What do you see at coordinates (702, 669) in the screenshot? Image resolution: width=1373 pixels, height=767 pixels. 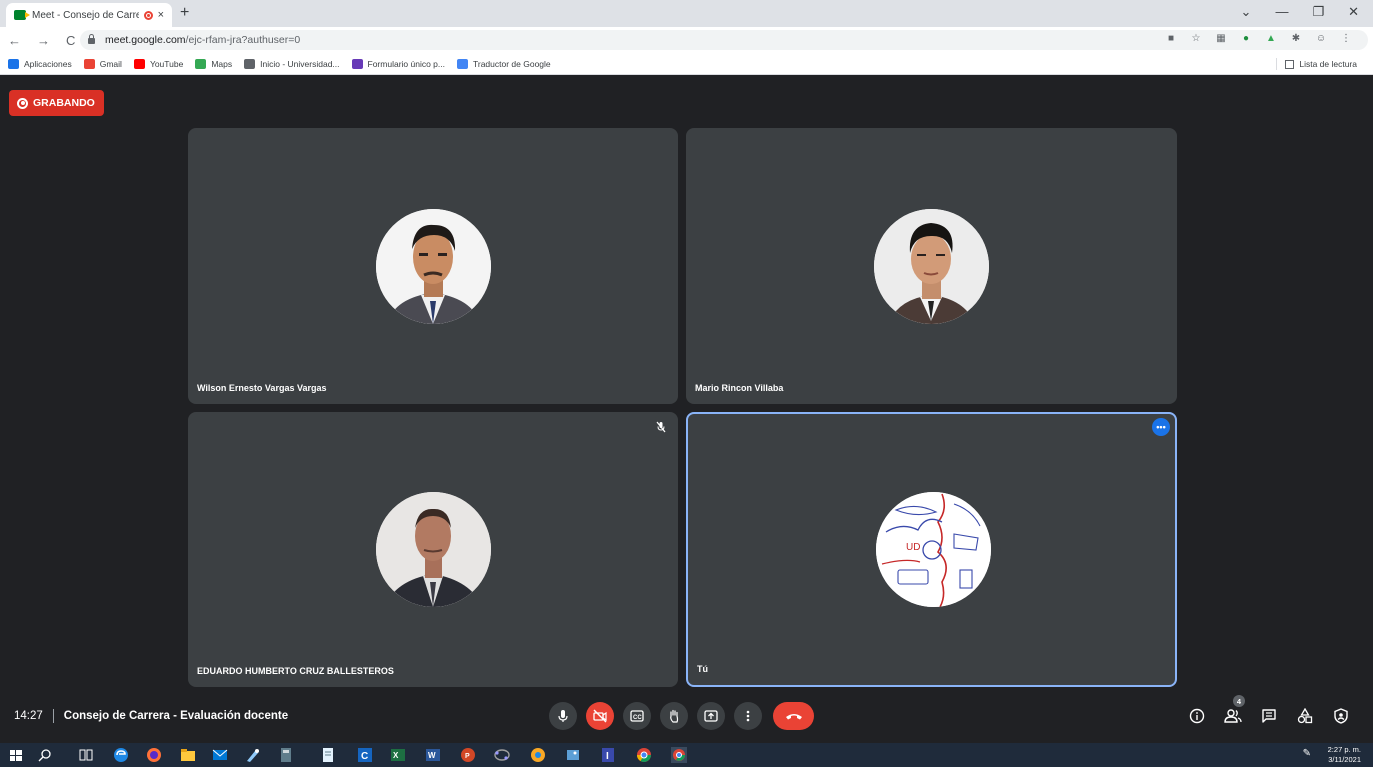 I see `participant-name: Tú` at bounding box center [702, 669].